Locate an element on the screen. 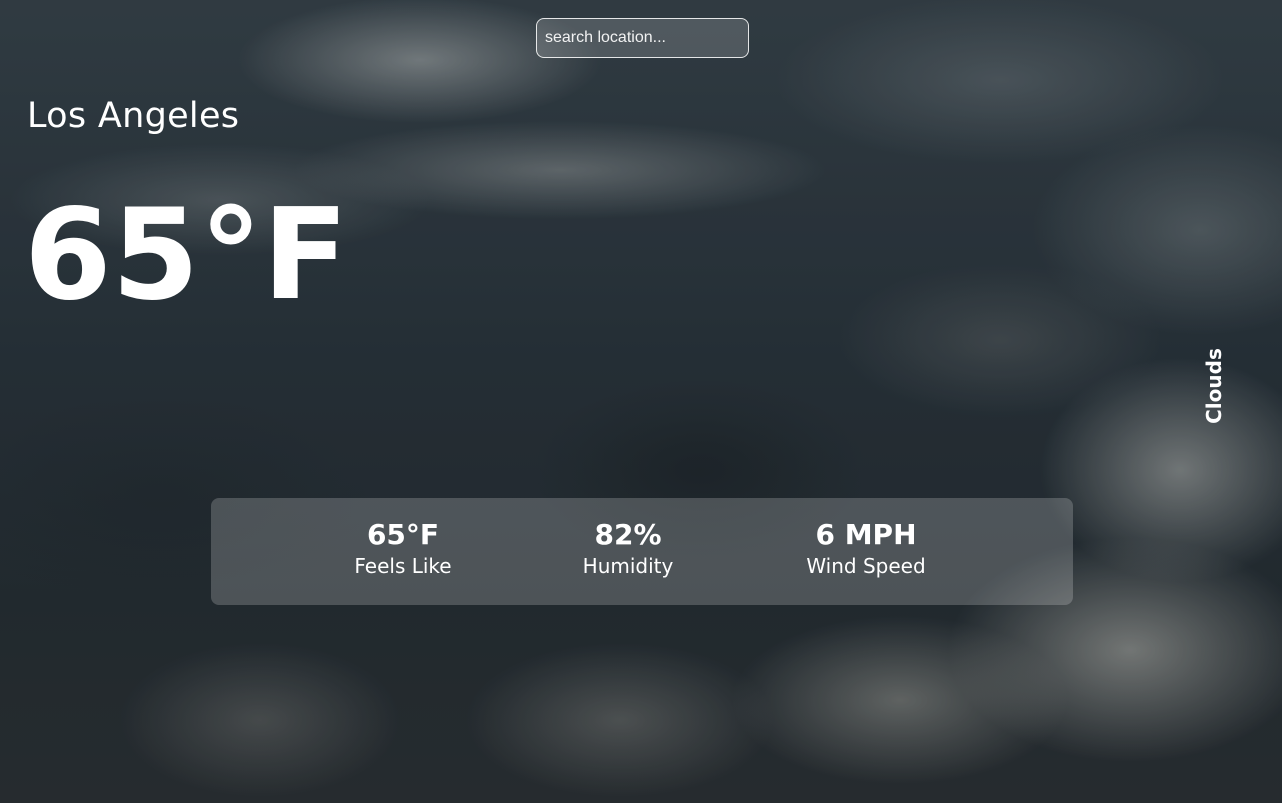 This screenshot has height=803, width=1282. weather-condition: Clouds is located at coordinates (1214, 386).